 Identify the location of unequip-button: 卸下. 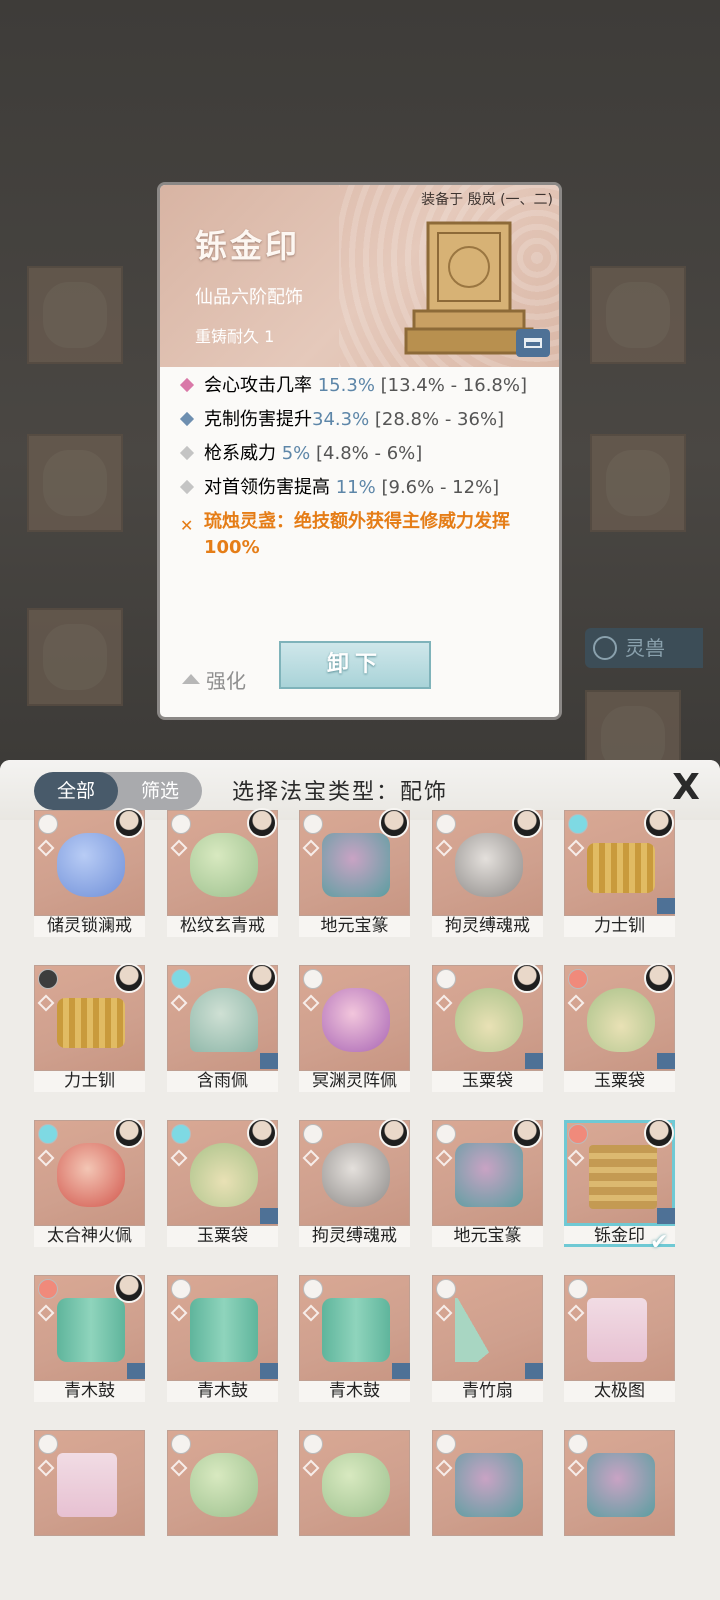
(355, 665).